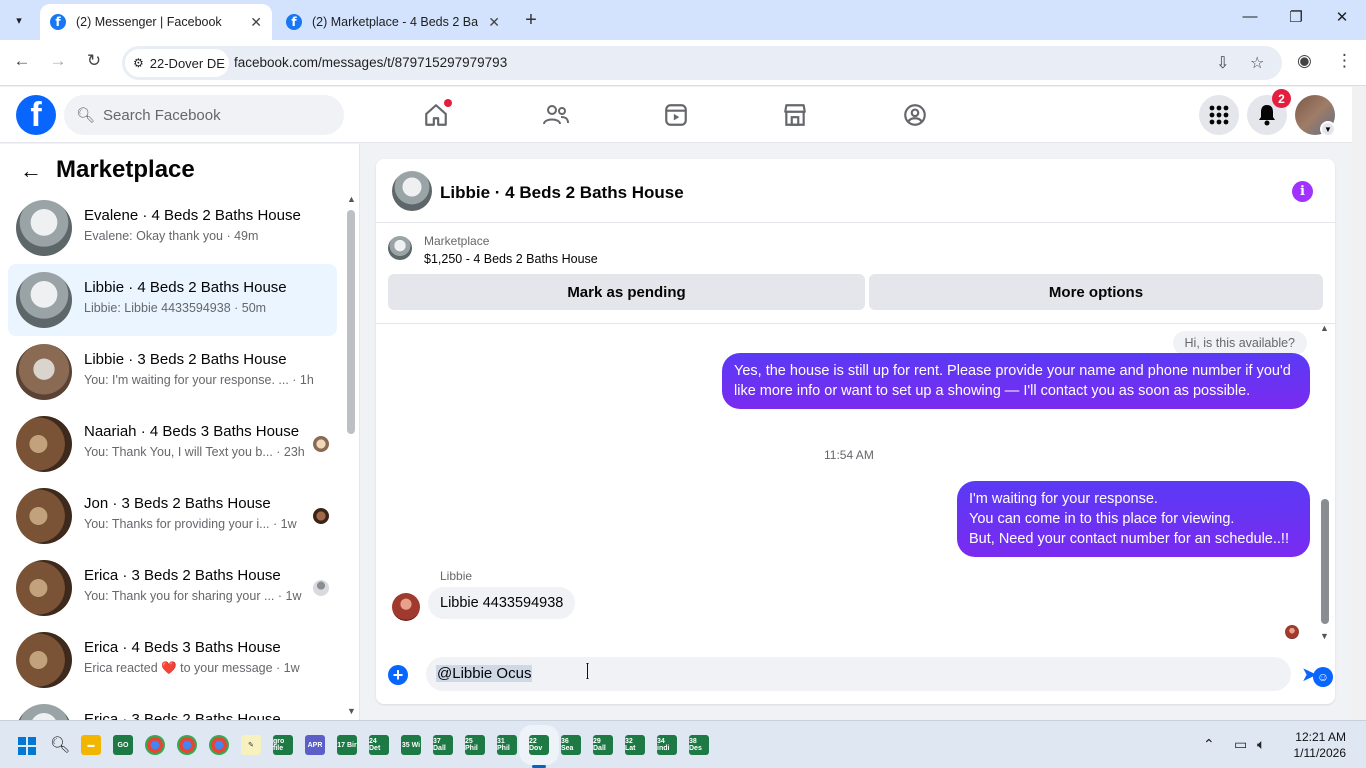 The width and height of the screenshot is (1366, 768). What do you see at coordinates (1342, 17) in the screenshot?
I see `close-window-button: ✕` at bounding box center [1342, 17].